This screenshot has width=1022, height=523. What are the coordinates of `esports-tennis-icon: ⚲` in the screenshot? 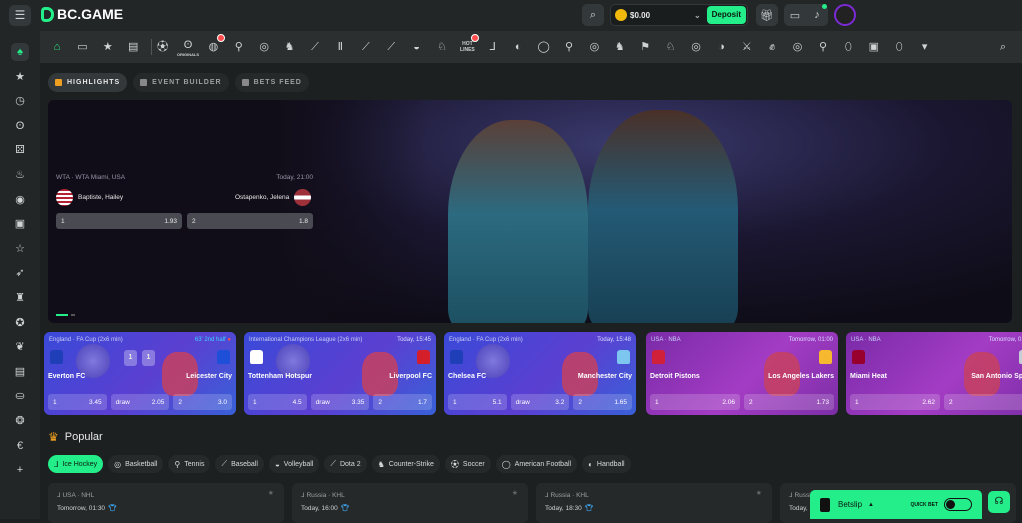 It's located at (823, 47).